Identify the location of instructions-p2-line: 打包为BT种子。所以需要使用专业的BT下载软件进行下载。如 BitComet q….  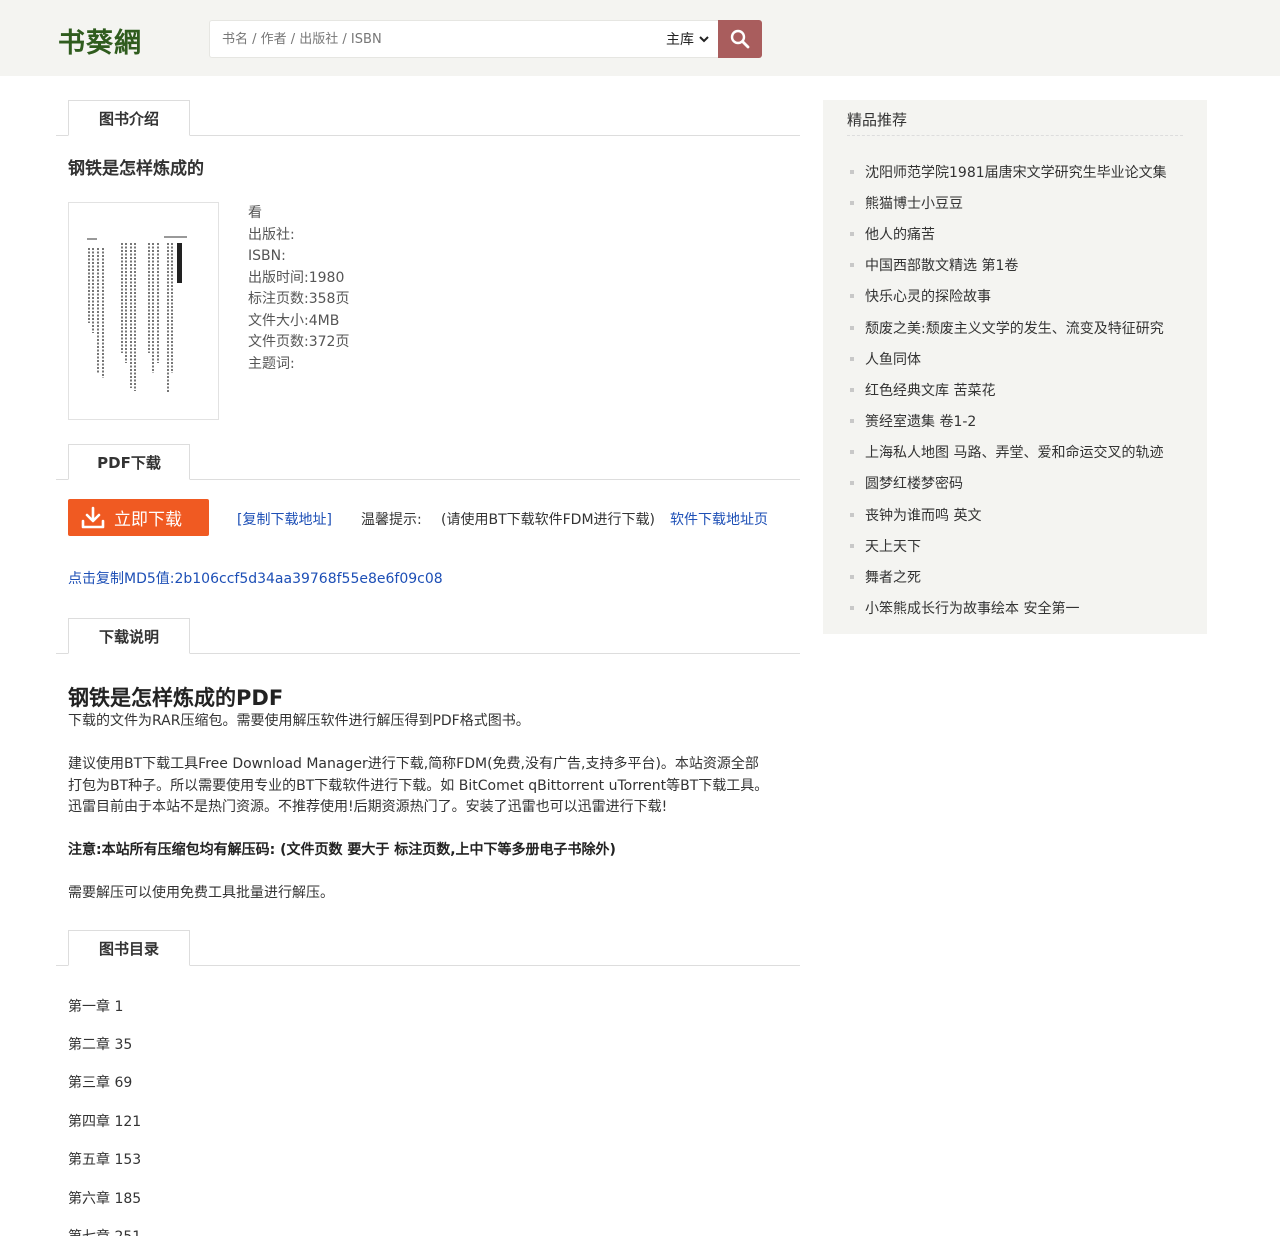
(418, 785).